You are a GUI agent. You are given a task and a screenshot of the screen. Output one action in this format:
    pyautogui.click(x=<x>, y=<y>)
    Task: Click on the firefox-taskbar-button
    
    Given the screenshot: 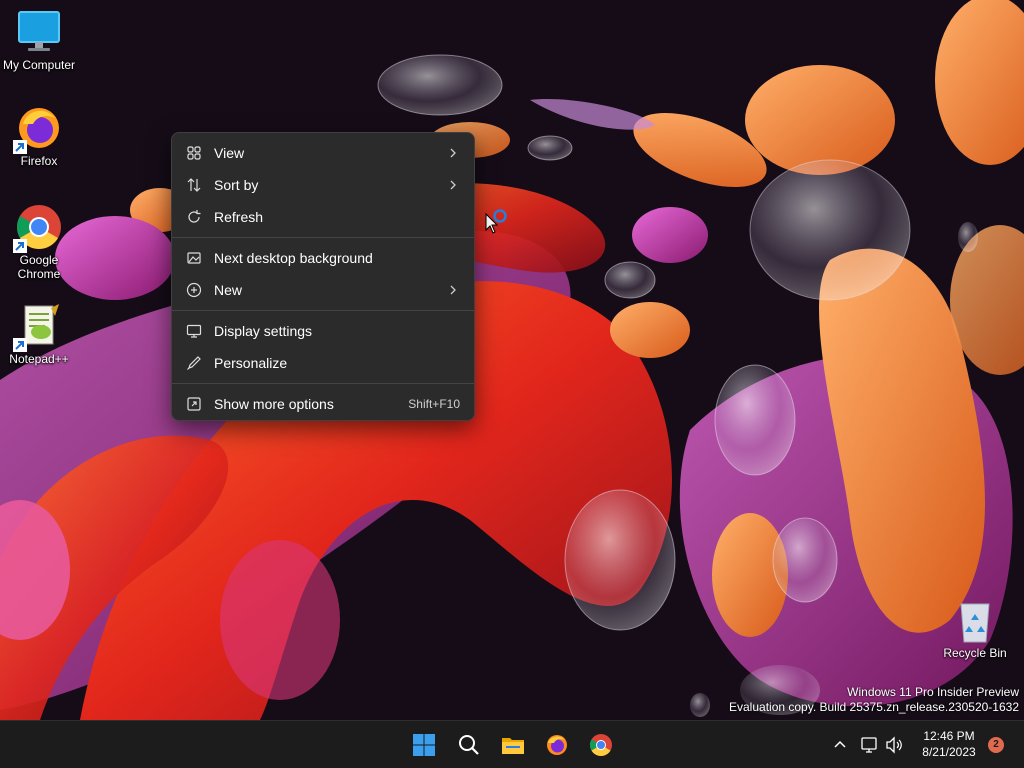 What is the action you would take?
    pyautogui.click(x=557, y=745)
    